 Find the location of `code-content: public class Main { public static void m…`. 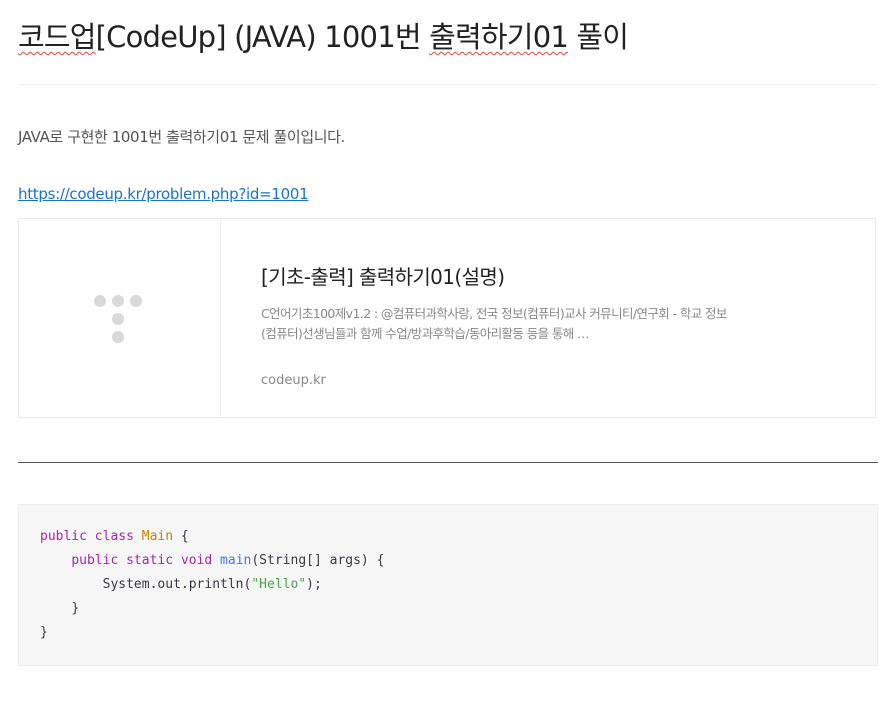

code-content: public class Main { public static void m… is located at coordinates (212, 585).